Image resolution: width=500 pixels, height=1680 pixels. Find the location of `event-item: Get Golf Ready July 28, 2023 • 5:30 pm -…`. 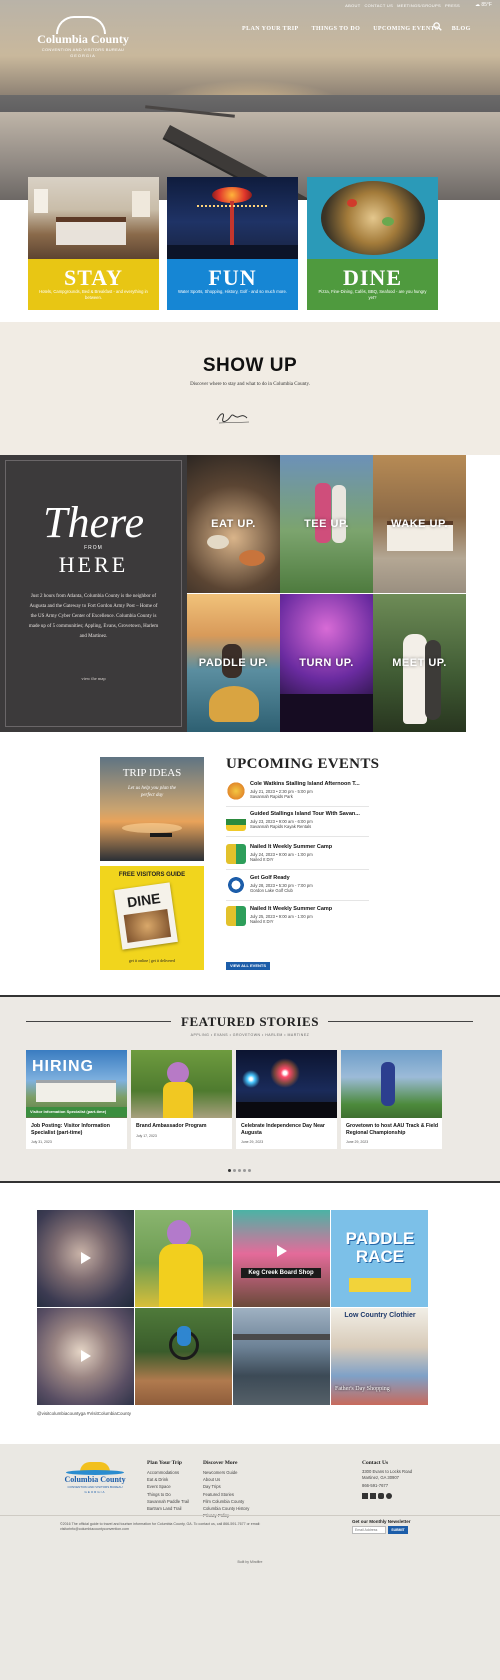

event-item: Get Golf Ready July 28, 2023 • 5:30 pm -… is located at coordinates (297, 888).